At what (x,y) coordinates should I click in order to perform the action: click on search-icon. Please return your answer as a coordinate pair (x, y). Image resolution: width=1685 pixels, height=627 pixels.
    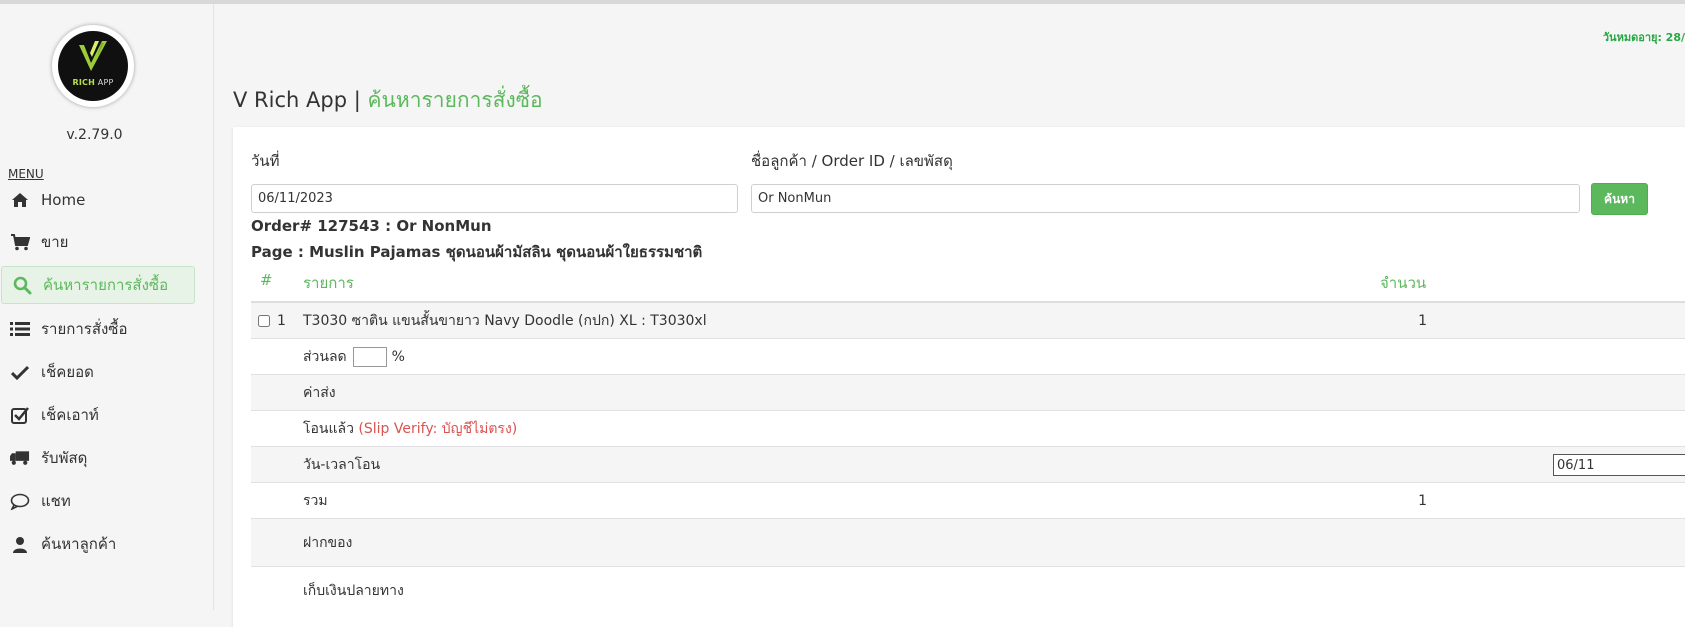
    Looking at the image, I should click on (22, 285).